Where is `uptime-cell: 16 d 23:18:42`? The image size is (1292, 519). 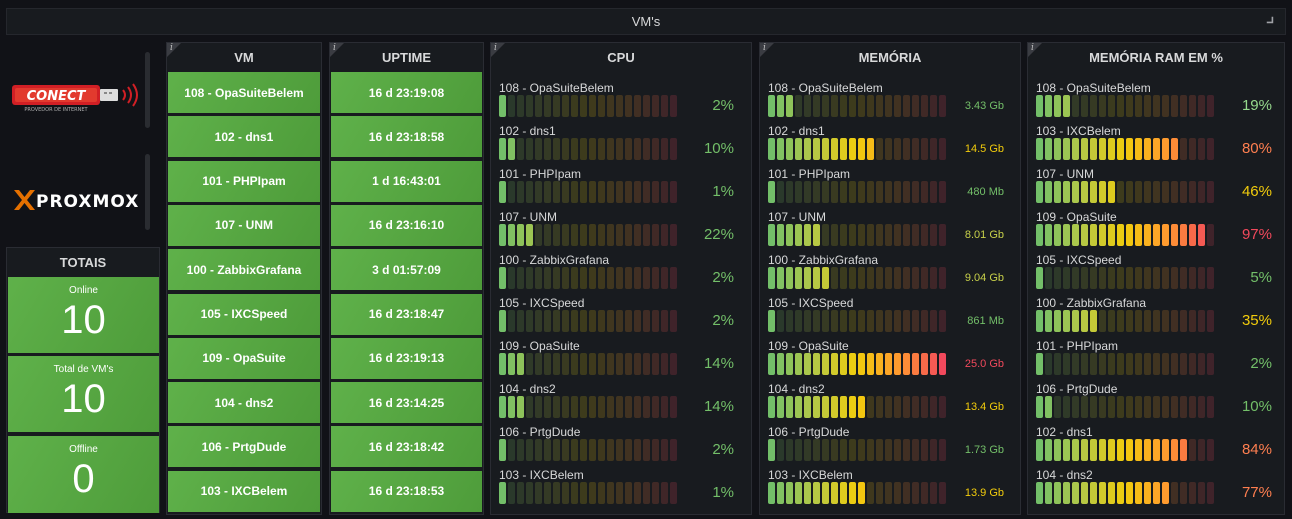 uptime-cell: 16 d 23:18:42 is located at coordinates (406, 447).